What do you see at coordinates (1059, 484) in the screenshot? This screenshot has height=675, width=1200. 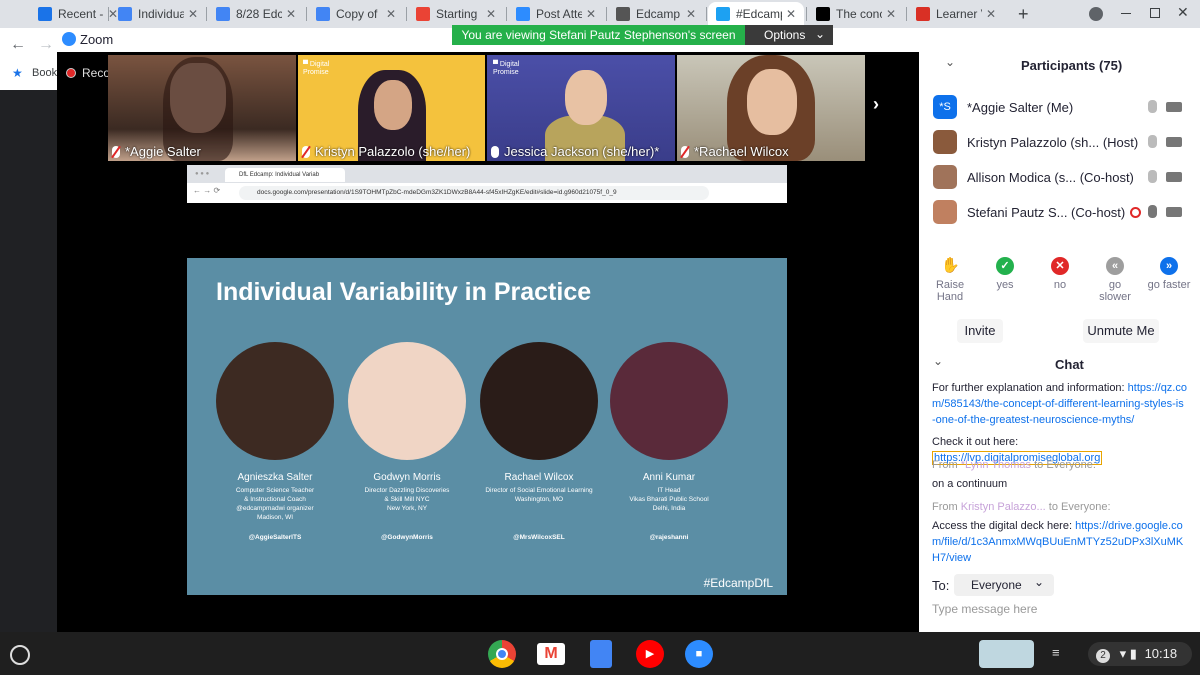 I see `chat-message: on a continuum` at bounding box center [1059, 484].